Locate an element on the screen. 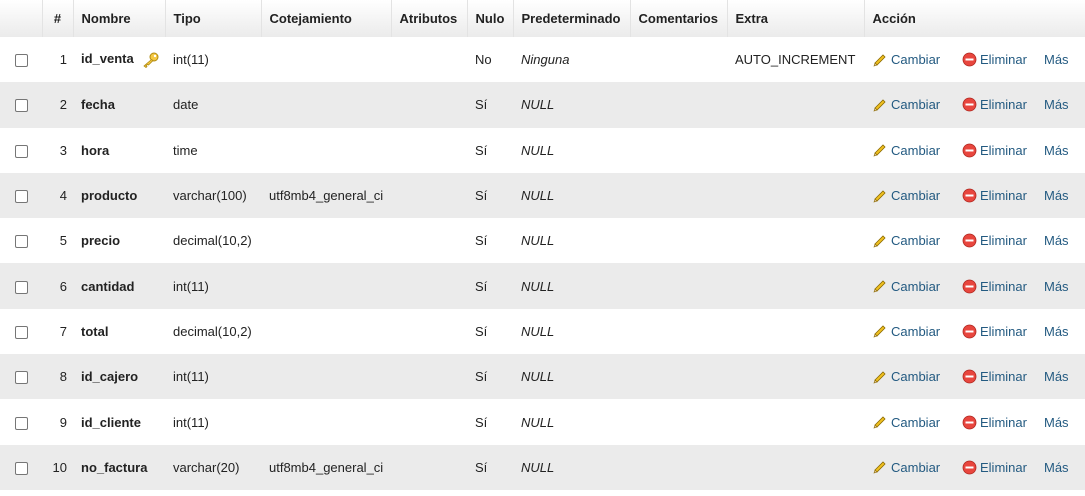  column-name: id_cliente is located at coordinates (111, 422).